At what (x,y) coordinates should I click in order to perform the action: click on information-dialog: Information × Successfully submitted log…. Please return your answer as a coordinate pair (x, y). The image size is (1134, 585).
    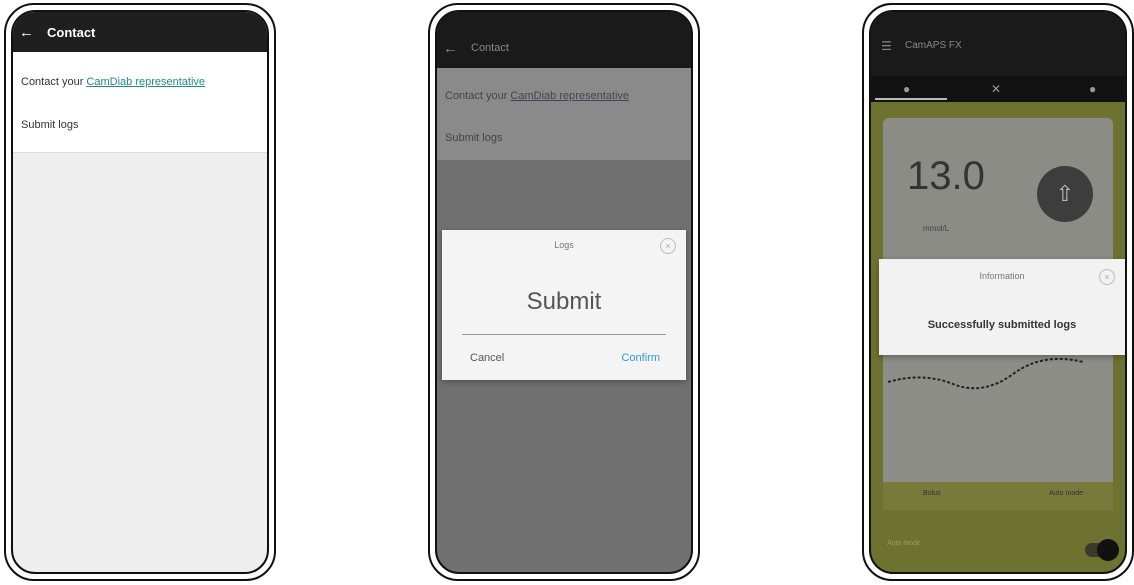
    Looking at the image, I should click on (1002, 307).